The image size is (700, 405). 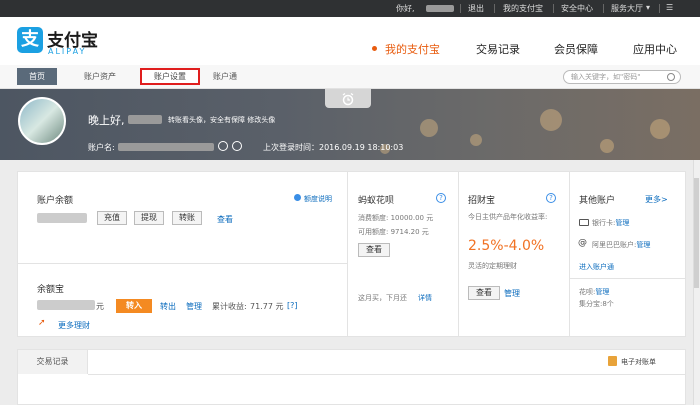 What do you see at coordinates (374, 48) in the screenshot?
I see `nav-active-dot` at bounding box center [374, 48].